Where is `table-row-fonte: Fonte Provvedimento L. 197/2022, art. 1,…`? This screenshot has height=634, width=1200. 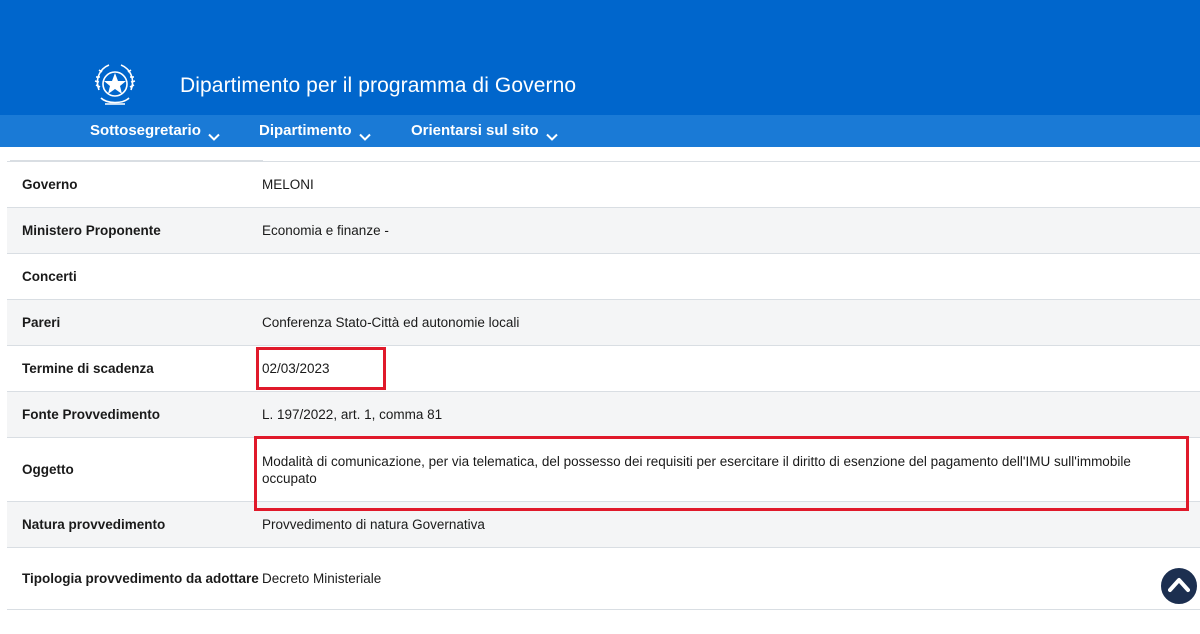 table-row-fonte: Fonte Provvedimento L. 197/2022, art. 1,… is located at coordinates (603, 414).